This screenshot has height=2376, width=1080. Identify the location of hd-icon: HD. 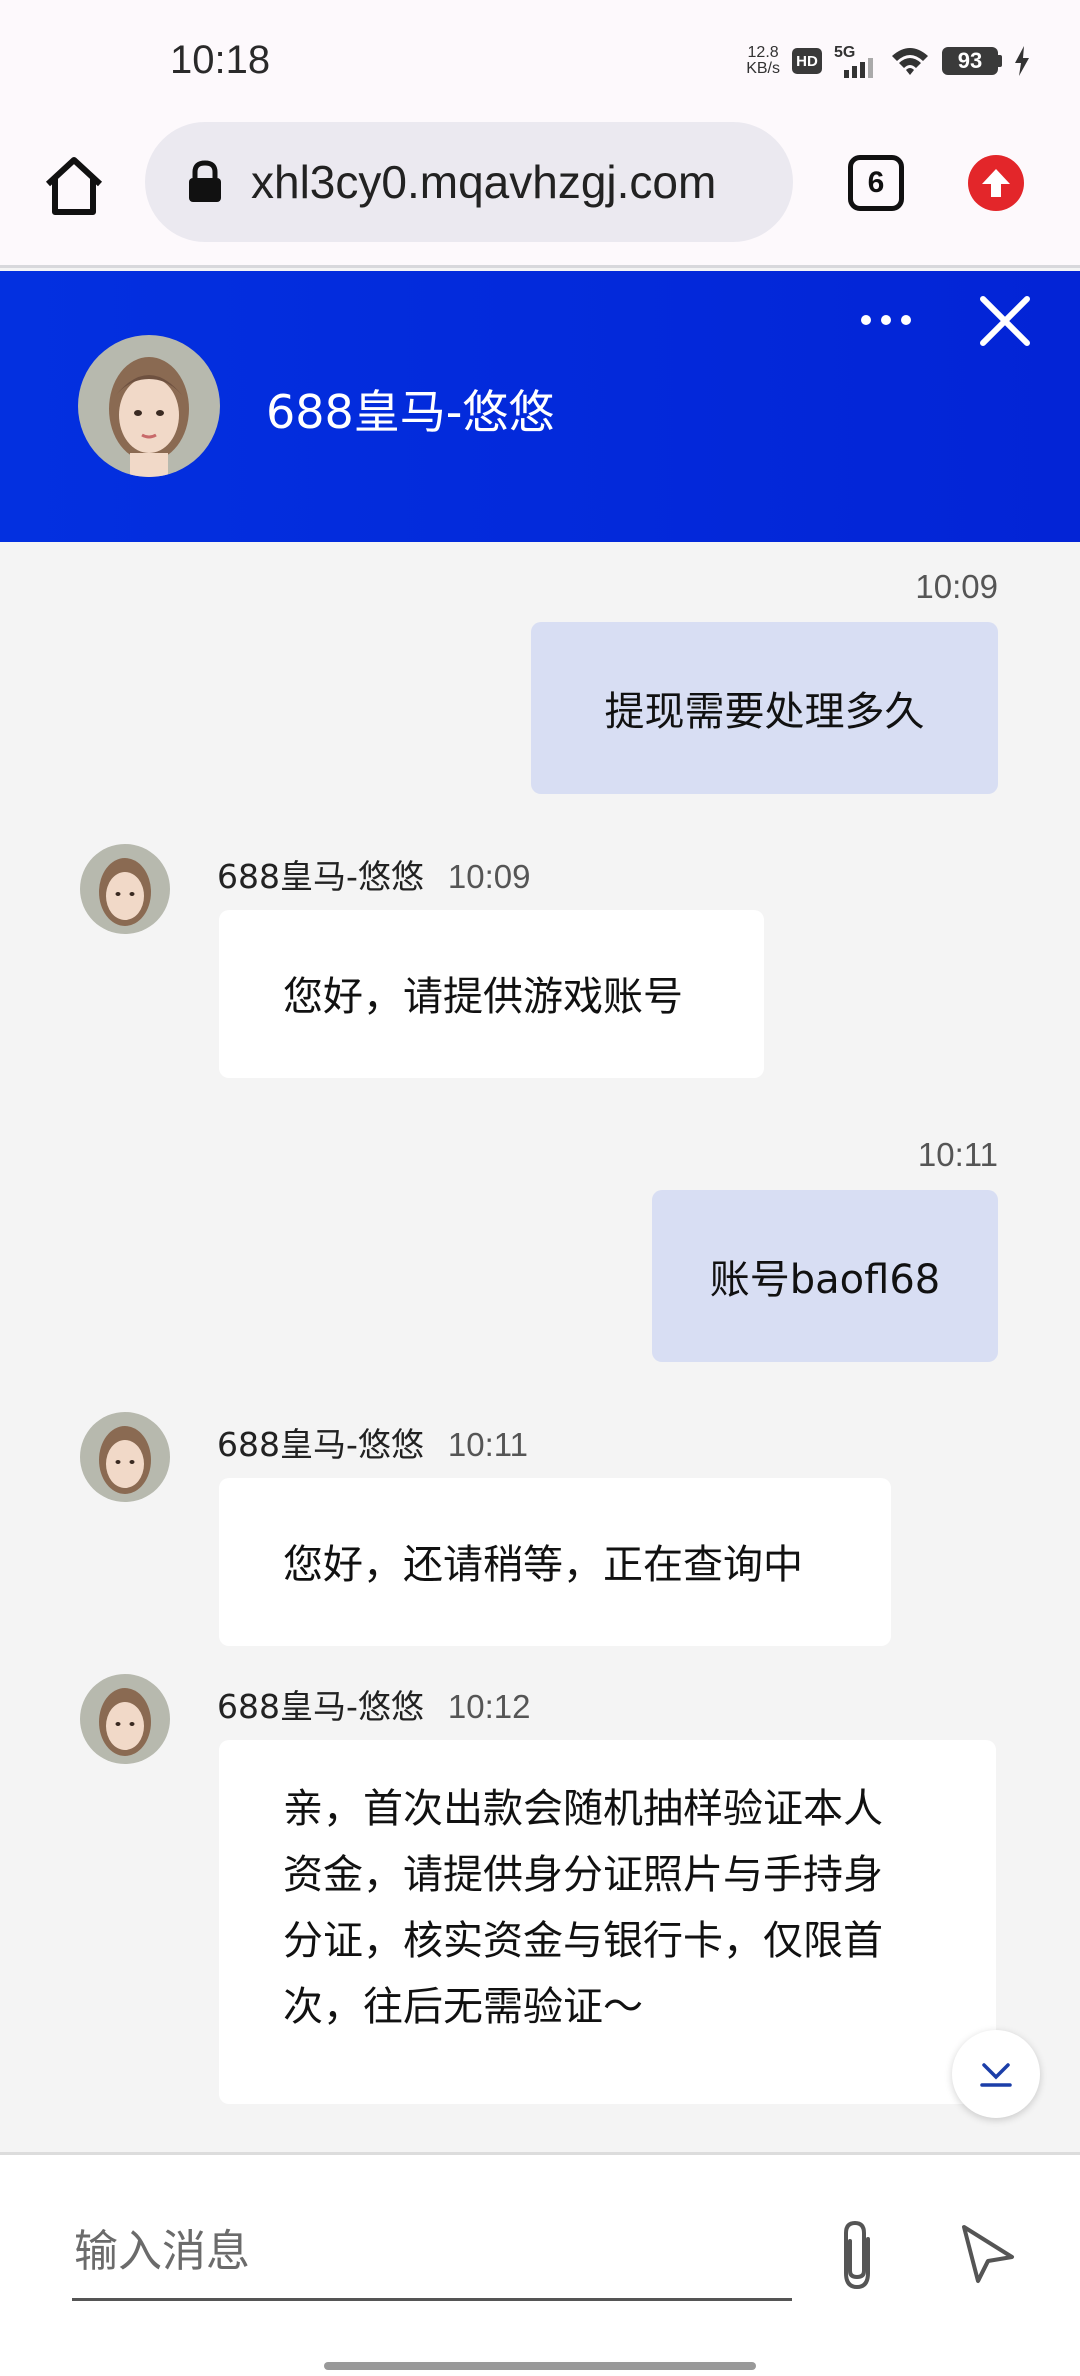
(807, 61).